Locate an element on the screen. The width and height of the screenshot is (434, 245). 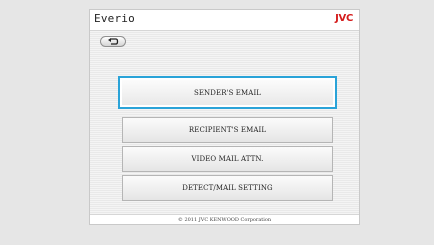
senders-email-button: SENDER'S EMAIL is located at coordinates (227, 92).